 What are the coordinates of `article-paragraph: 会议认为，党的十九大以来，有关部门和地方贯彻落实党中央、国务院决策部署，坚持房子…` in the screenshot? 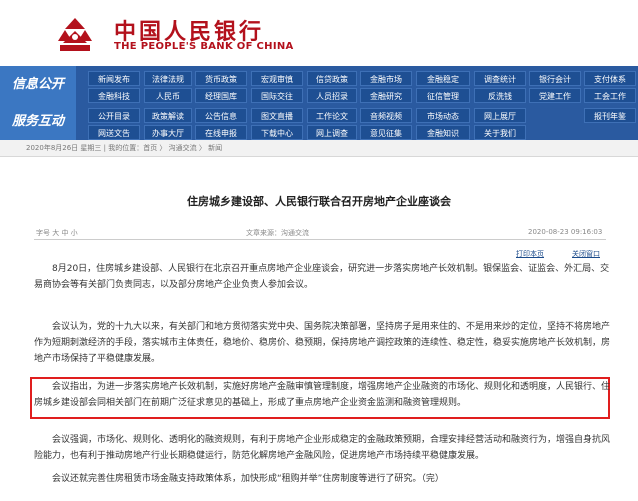 It's located at (322, 343).